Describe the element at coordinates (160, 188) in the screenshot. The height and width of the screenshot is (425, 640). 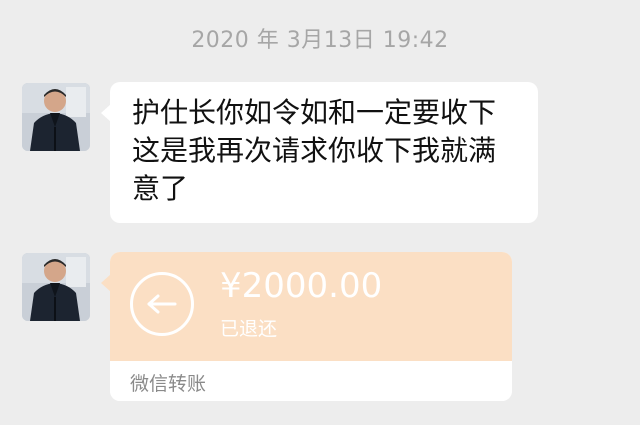
I see `message-text-line: 意了` at that location.